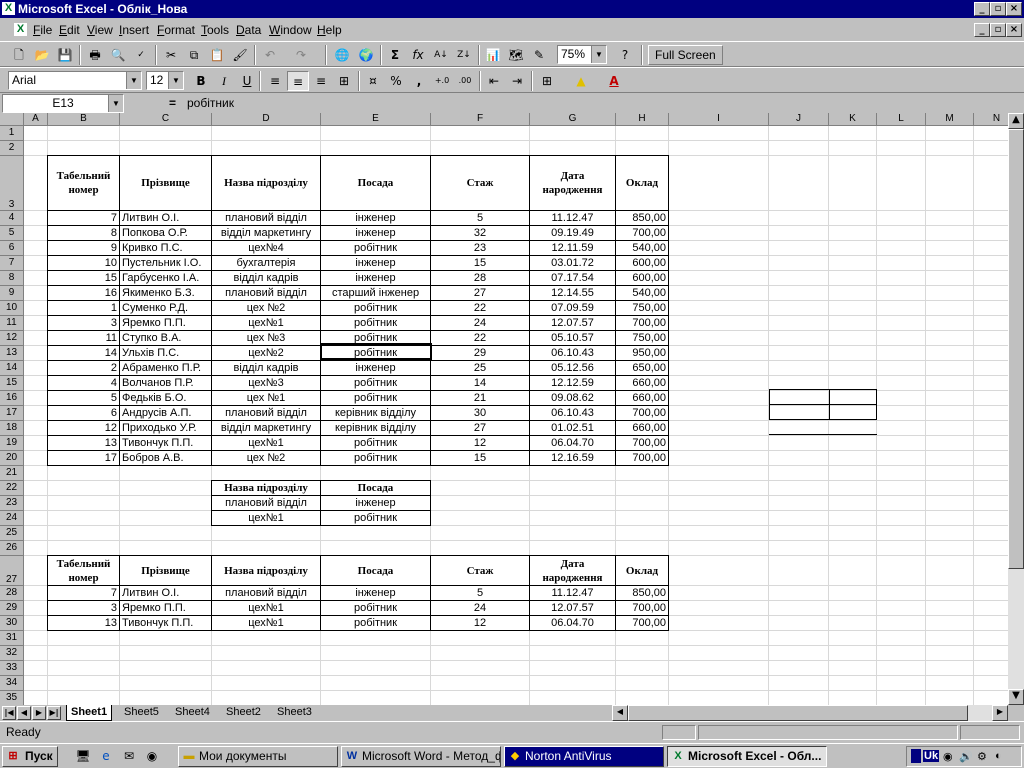 Image resolution: width=1024 pixels, height=768 pixels. Describe the element at coordinates (991, 119) in the screenshot. I see `col-header-n: N` at that location.